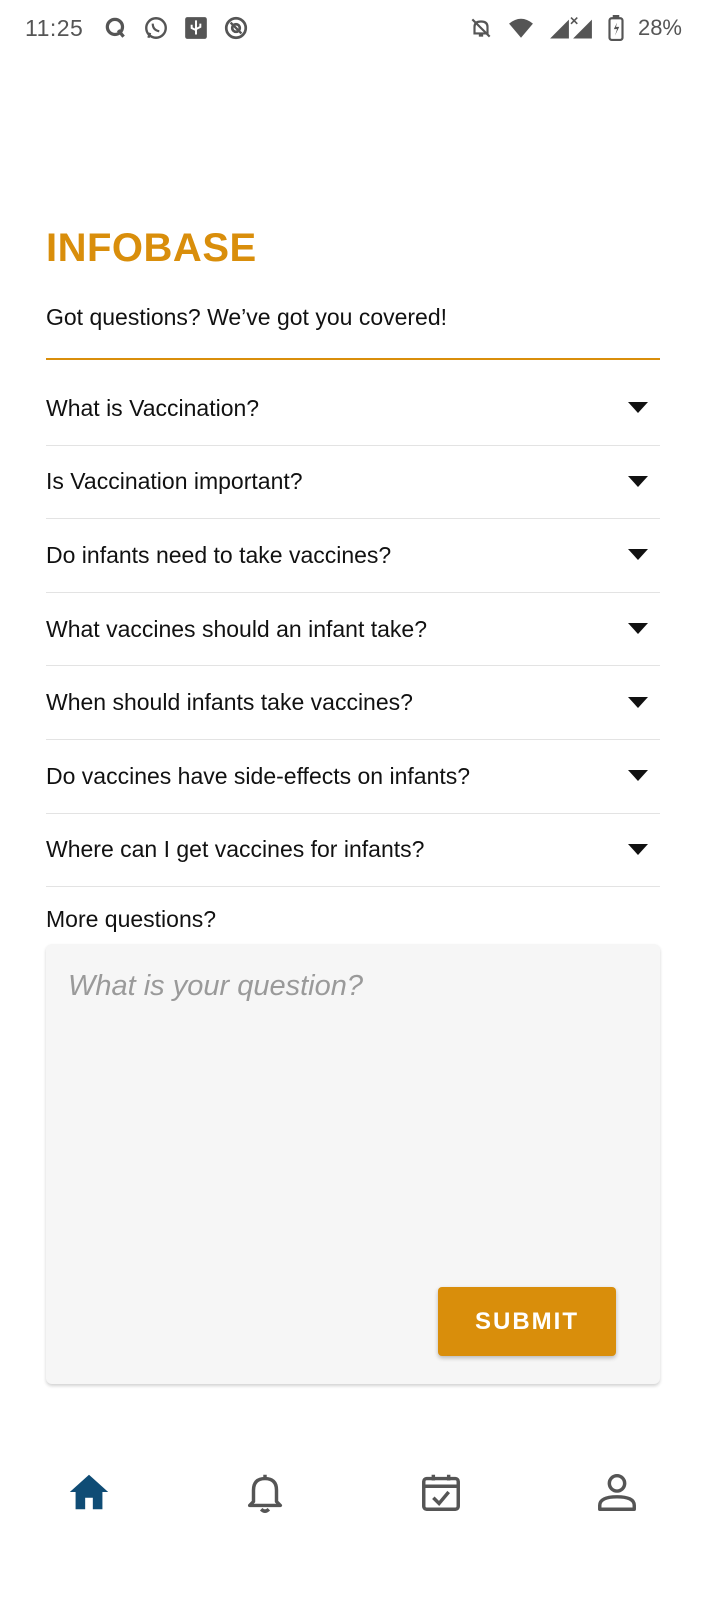 This screenshot has width=720, height=1600. What do you see at coordinates (353, 409) in the screenshot?
I see `faq-item: What is Vaccination?` at bounding box center [353, 409].